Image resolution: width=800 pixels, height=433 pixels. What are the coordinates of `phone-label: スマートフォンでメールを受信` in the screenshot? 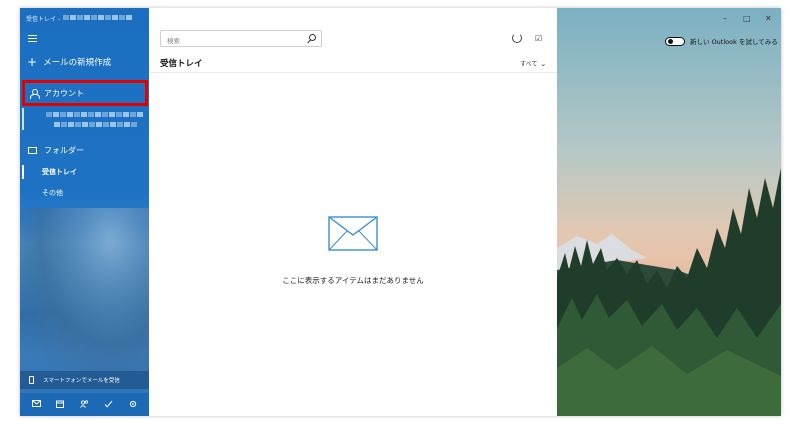 It's located at (81, 381).